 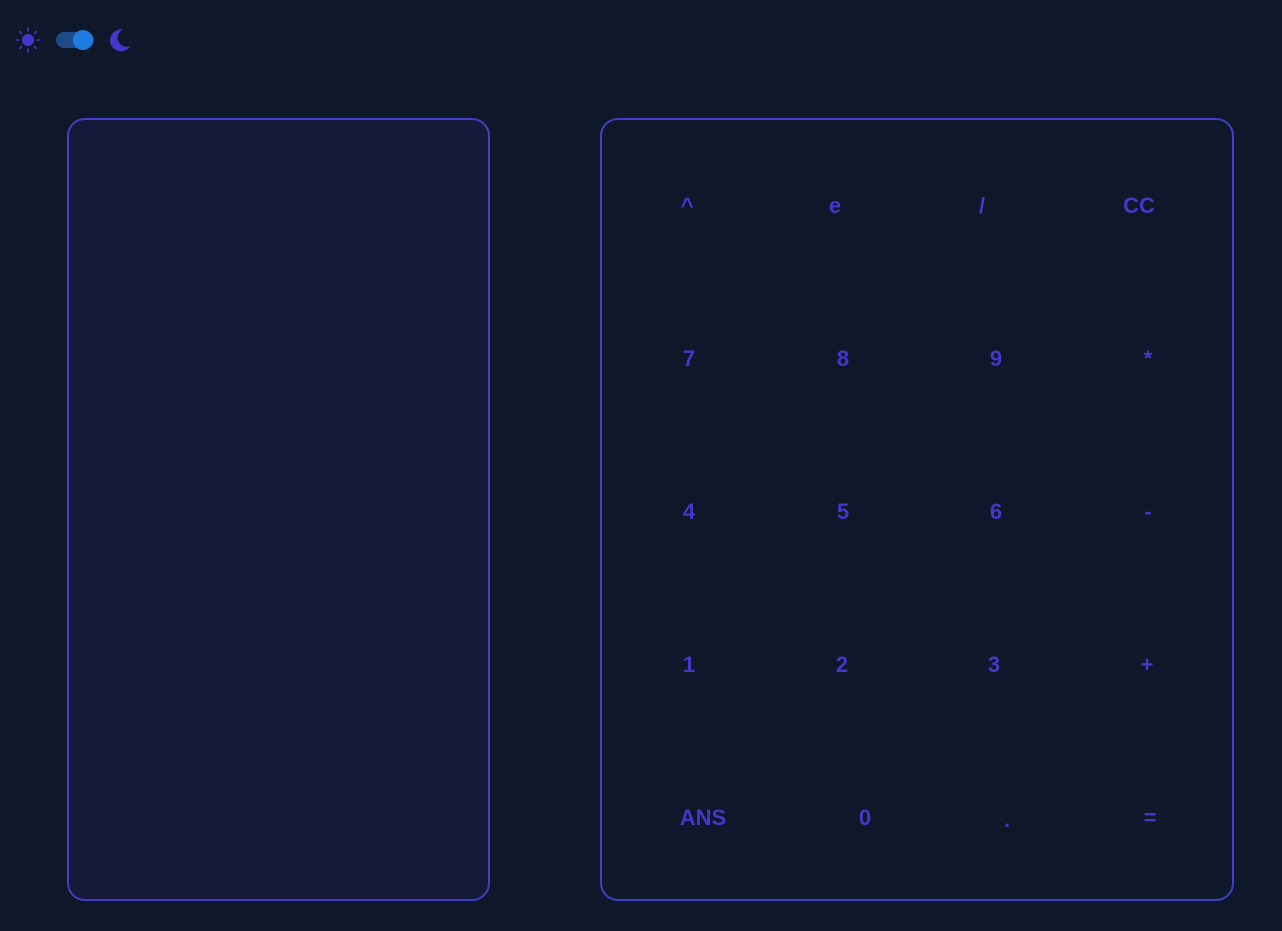 What do you see at coordinates (996, 512) in the screenshot?
I see `key-6: 6` at bounding box center [996, 512].